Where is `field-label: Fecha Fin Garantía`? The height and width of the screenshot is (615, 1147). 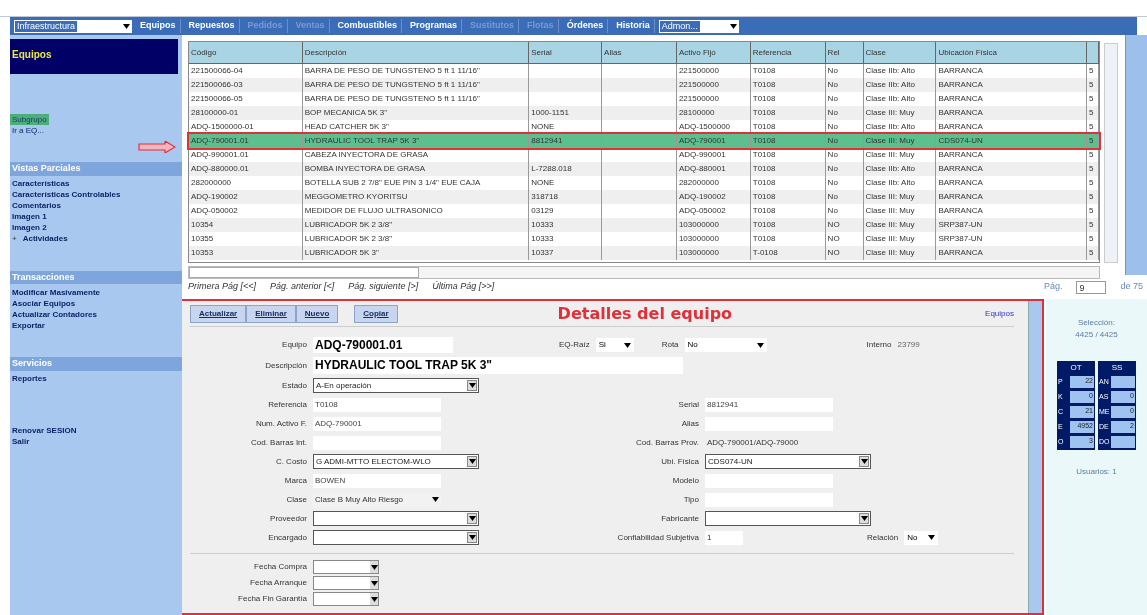
field-label: Fecha Fin Garantía is located at coordinates (272, 599).